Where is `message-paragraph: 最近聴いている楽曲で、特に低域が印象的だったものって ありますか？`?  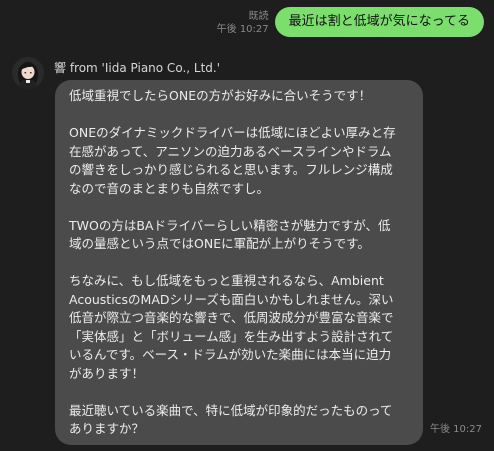 message-paragraph: 最近聴いている楽曲で、特に低域が印象的だったものって ありますか？ is located at coordinates (231, 419).